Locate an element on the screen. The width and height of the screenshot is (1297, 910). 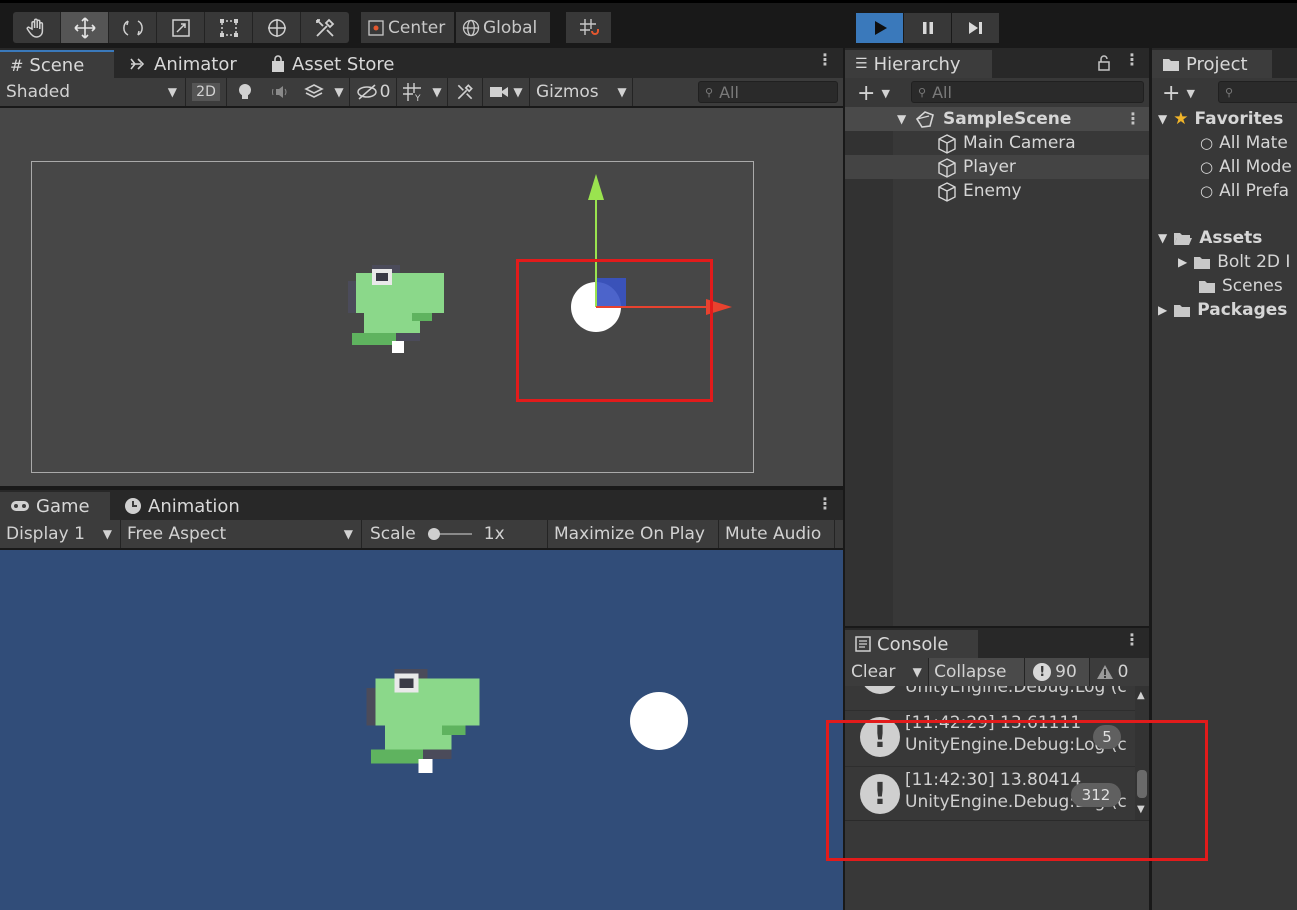
hierarchy-item-enemy: Enemy is located at coordinates (997, 191).